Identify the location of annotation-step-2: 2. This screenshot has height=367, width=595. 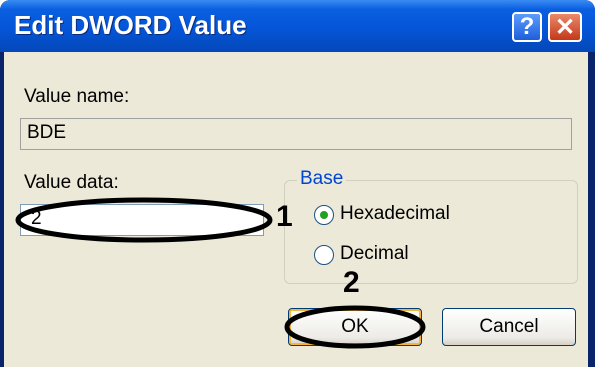
(351, 282).